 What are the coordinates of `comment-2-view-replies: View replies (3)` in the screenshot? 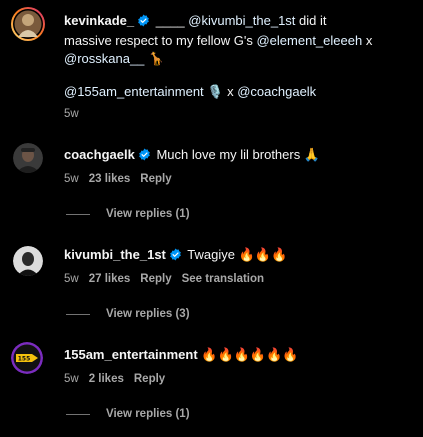 It's located at (128, 314).